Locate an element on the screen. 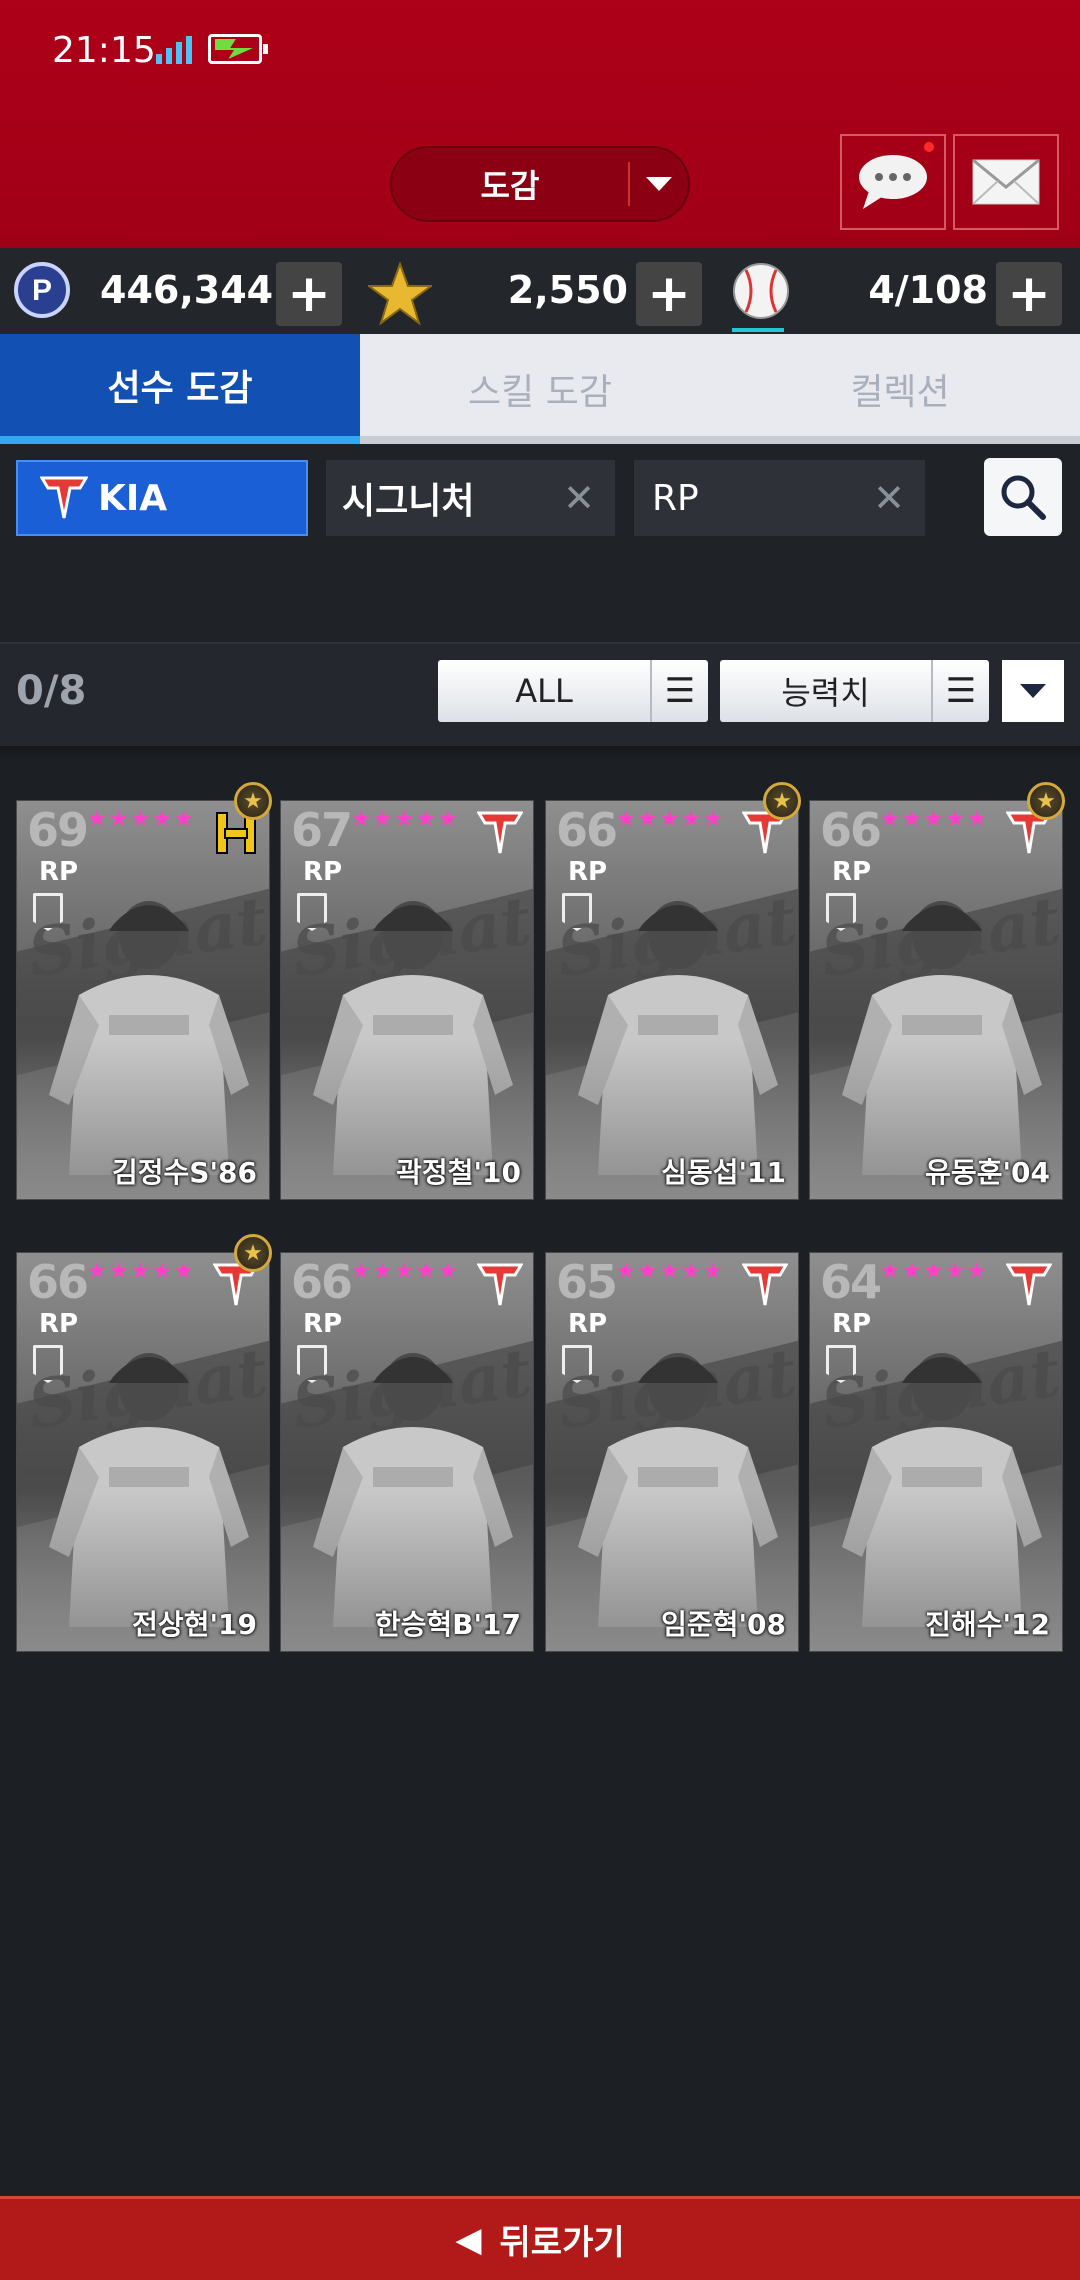 This screenshot has width=1080, height=2280. back-label: 뒤로가기 is located at coordinates (562, 2243).